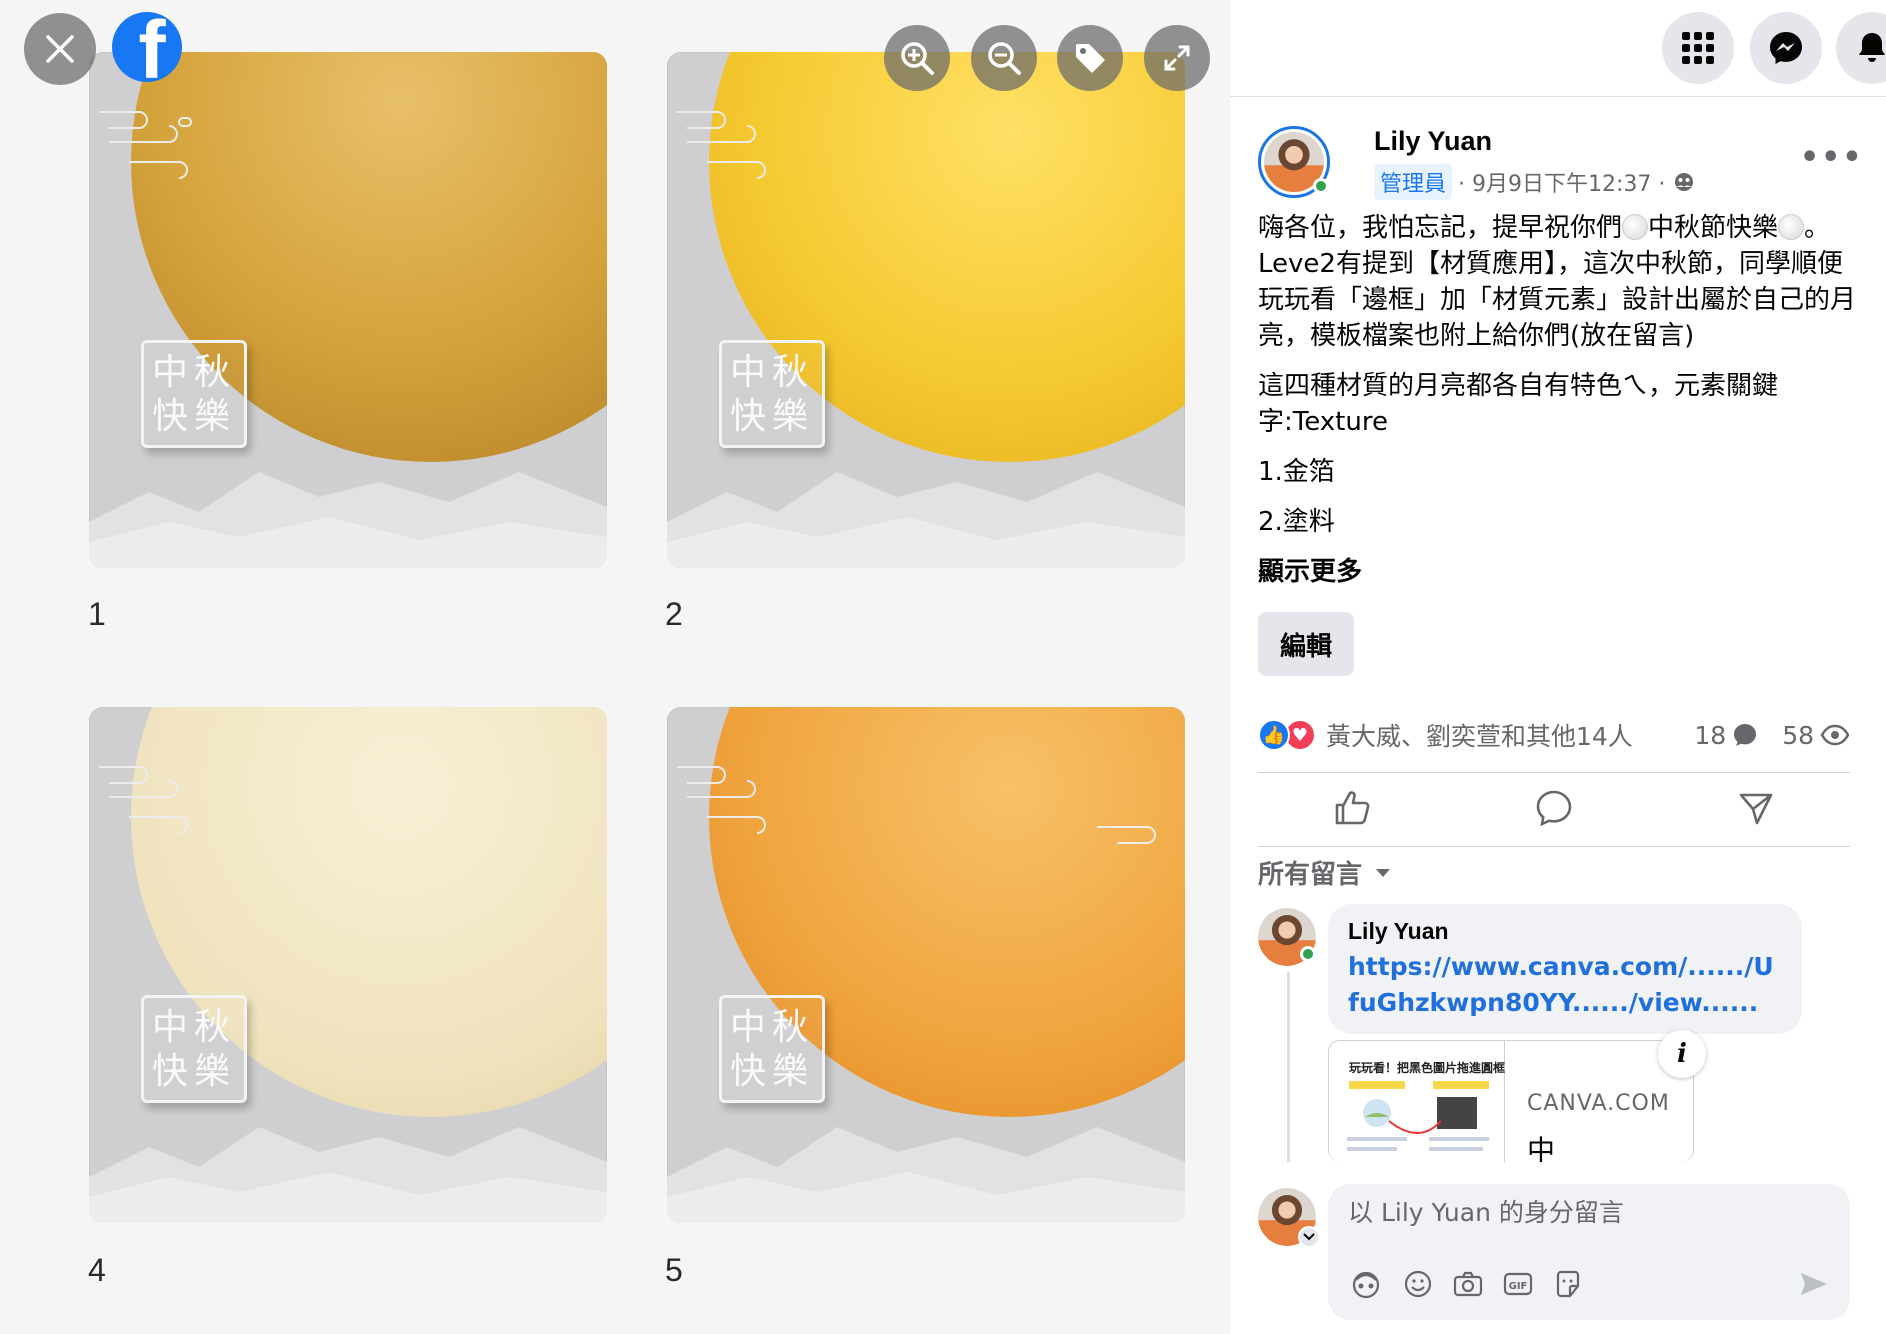 The image size is (1886, 1334). I want to click on comment-sort-dropdown: 所有留言, so click(1325, 872).